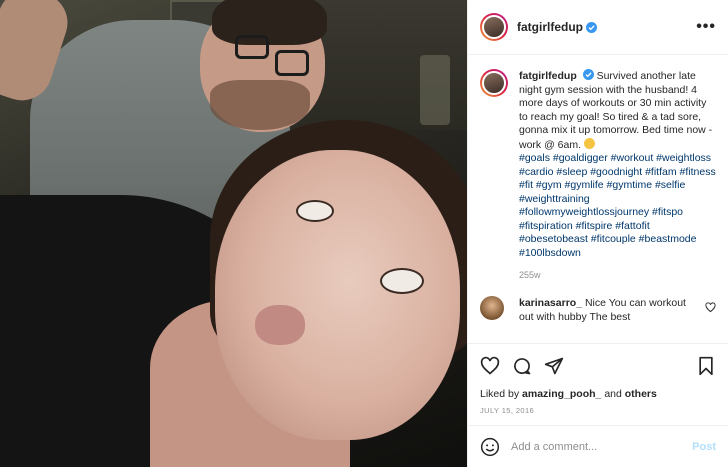 The height and width of the screenshot is (467, 728). I want to click on likes-user: amazing_pooh_, so click(561, 394).